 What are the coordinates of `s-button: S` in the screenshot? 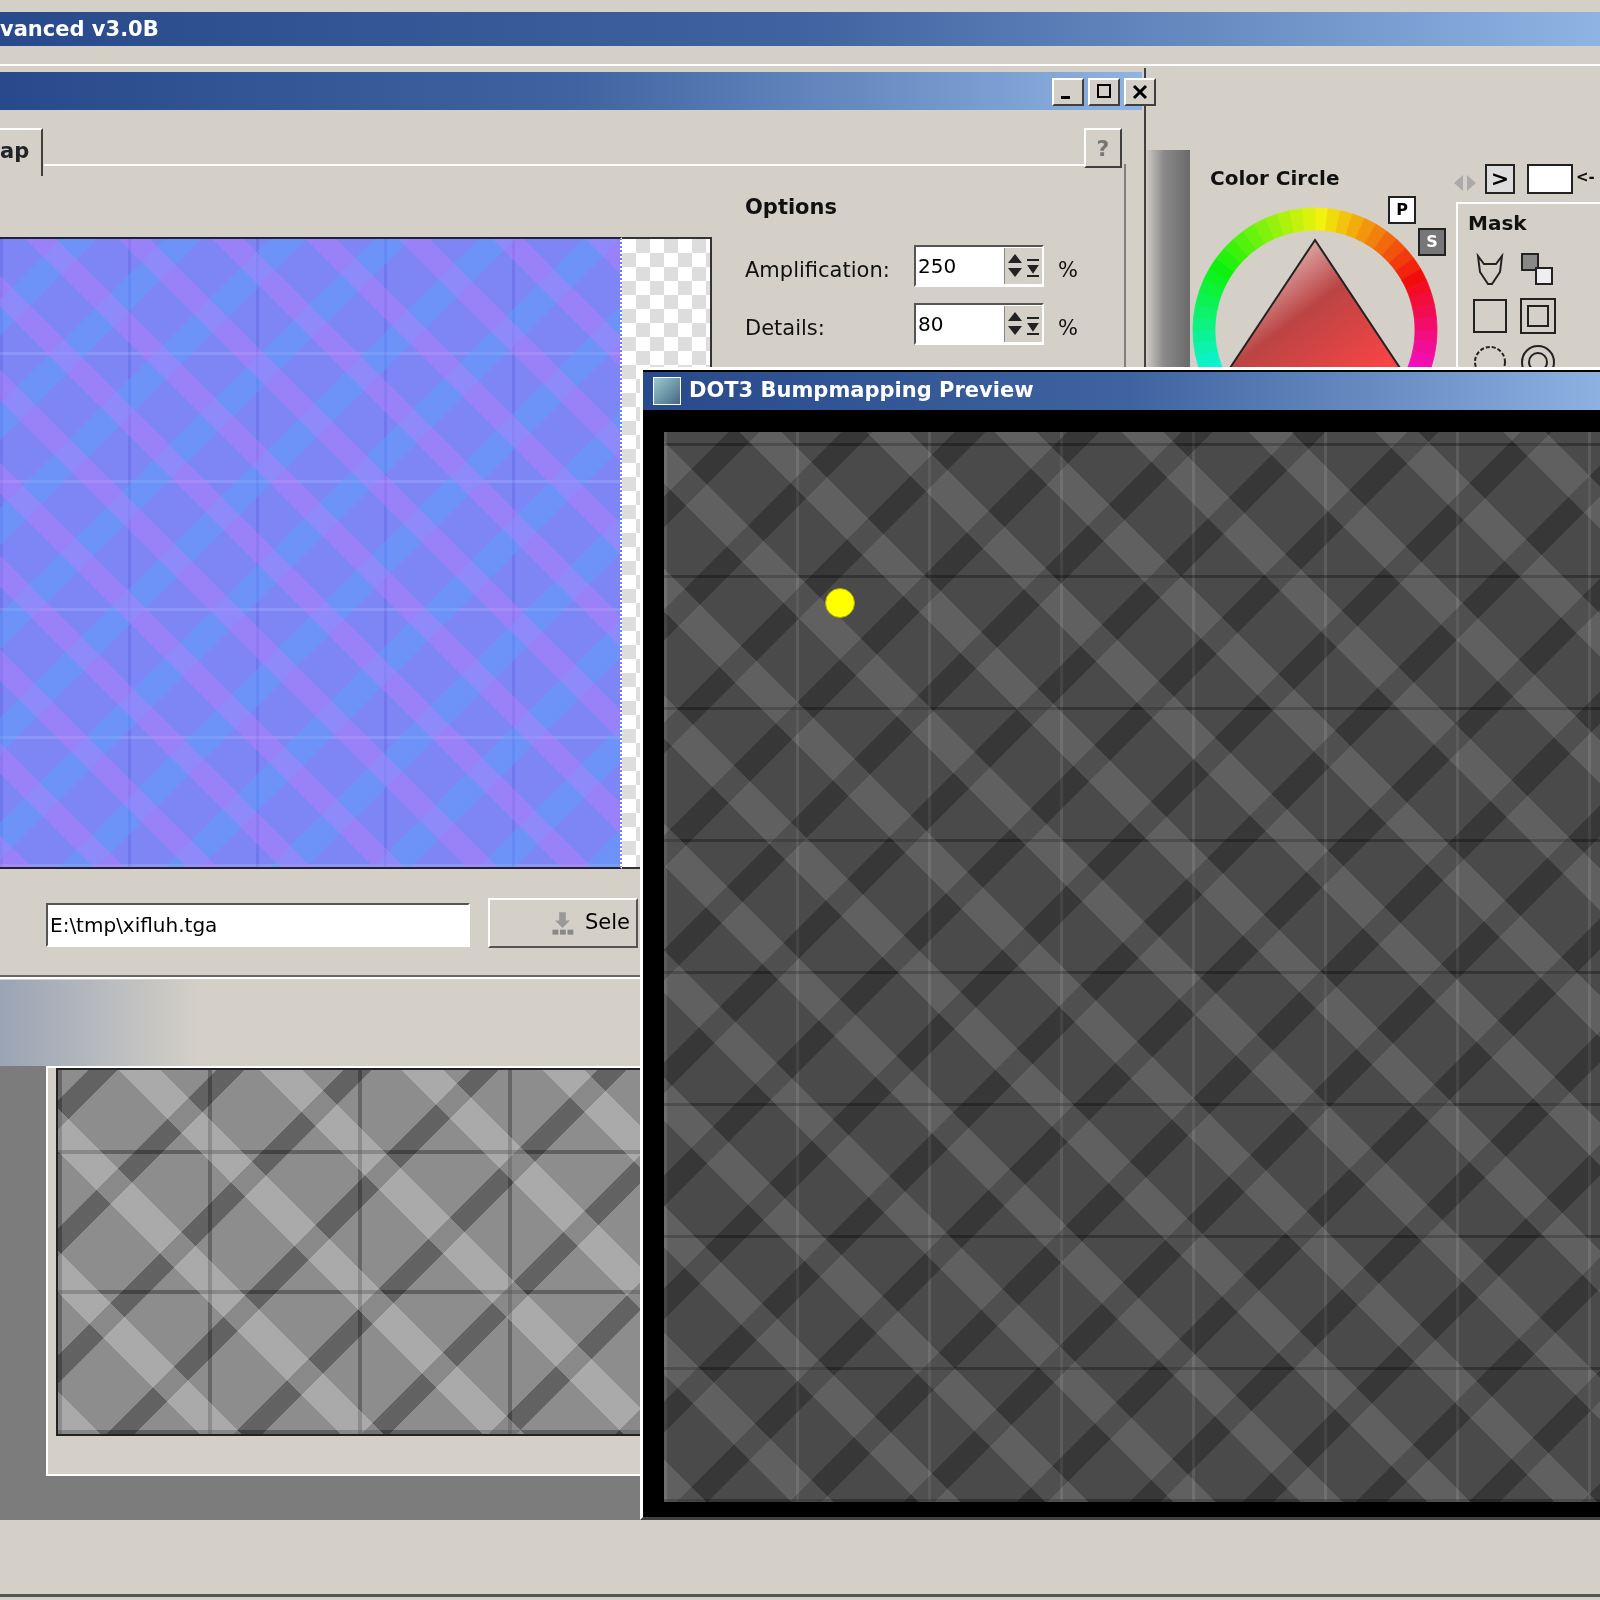 It's located at (1432, 242).